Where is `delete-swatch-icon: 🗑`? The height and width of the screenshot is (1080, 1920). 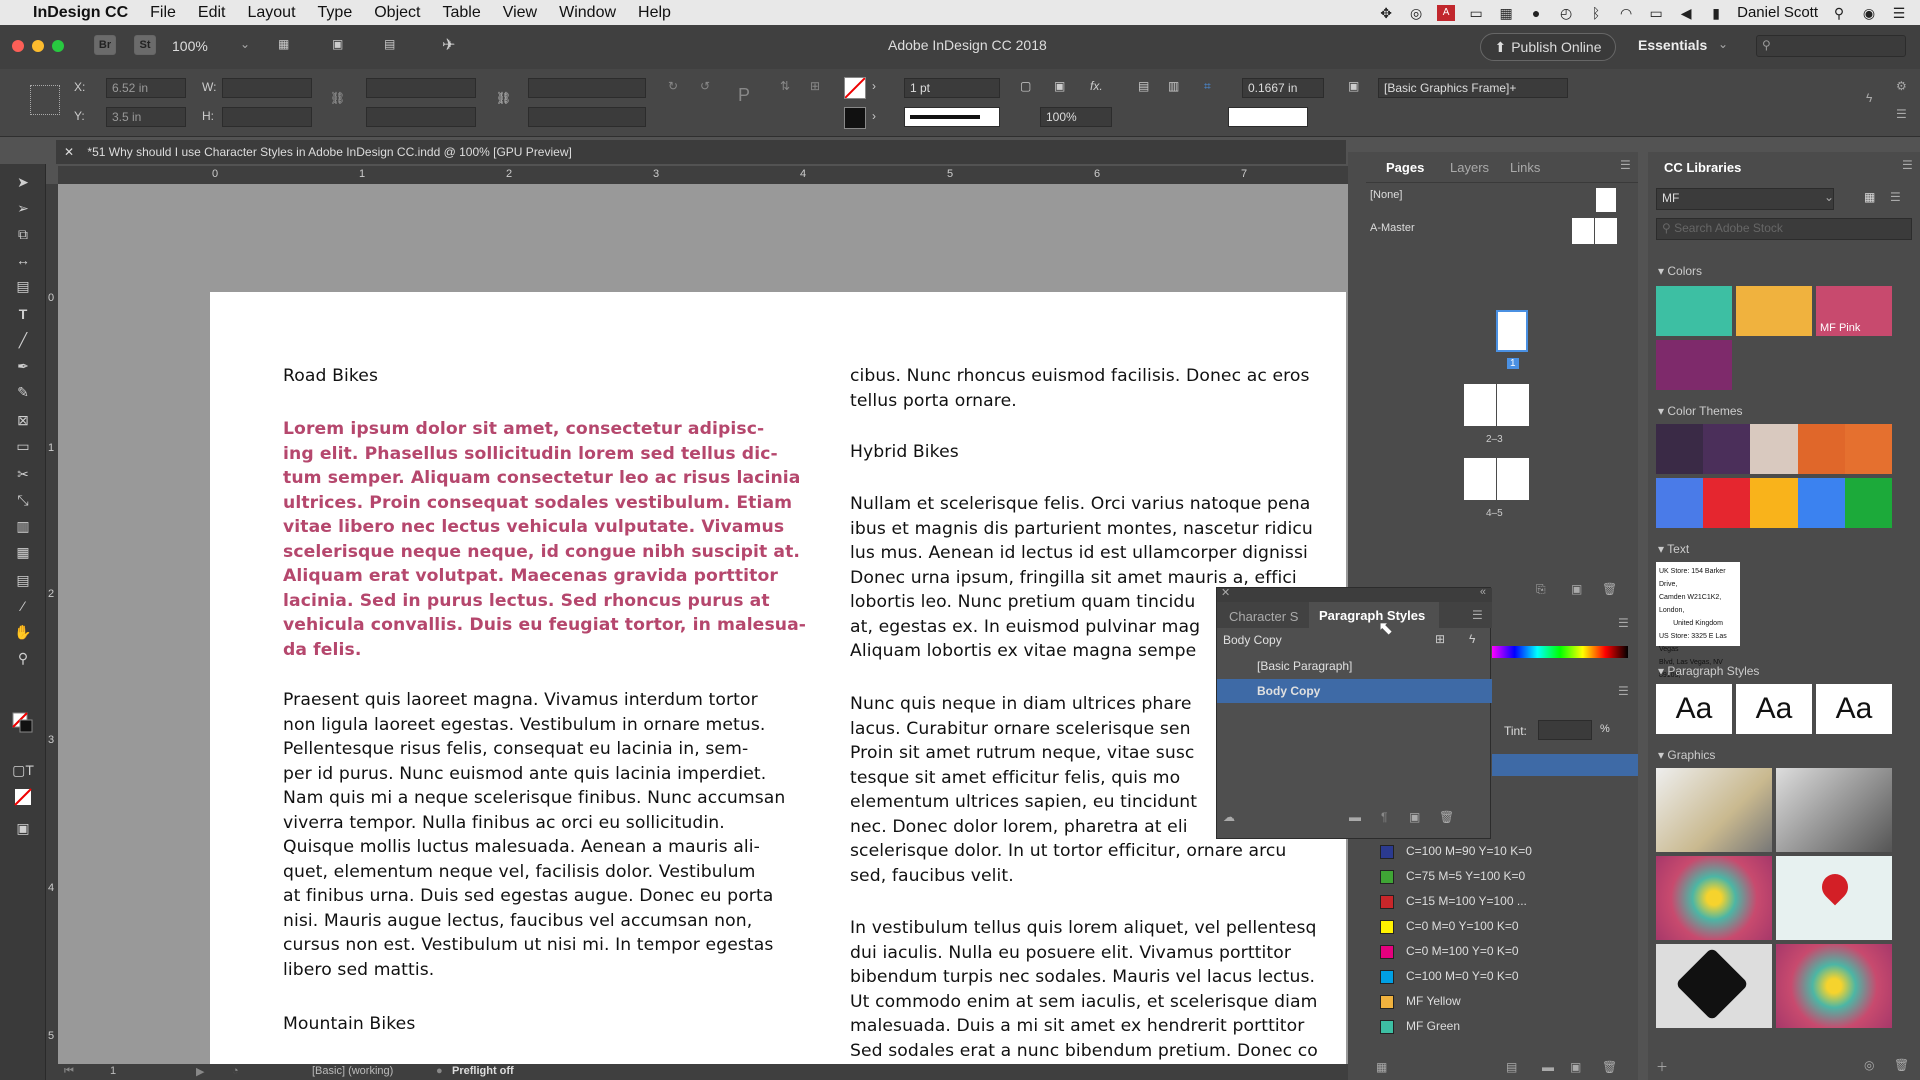
delete-swatch-icon: 🗑 is located at coordinates (1609, 1067).